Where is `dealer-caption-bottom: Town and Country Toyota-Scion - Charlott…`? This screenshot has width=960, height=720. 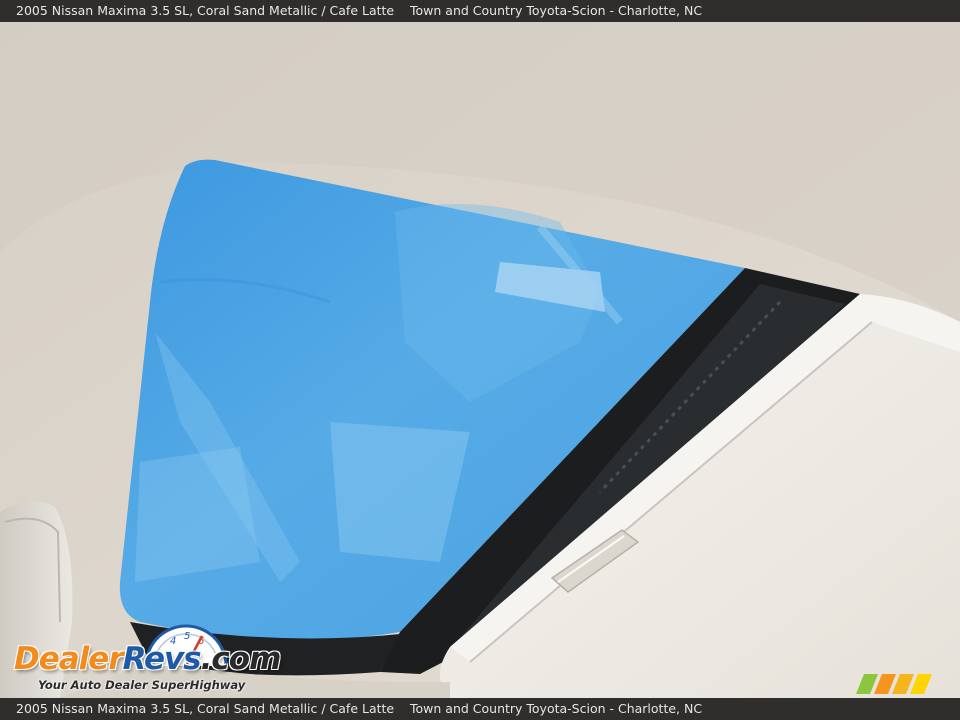 dealer-caption-bottom: Town and Country Toyota-Scion - Charlott… is located at coordinates (556, 708).